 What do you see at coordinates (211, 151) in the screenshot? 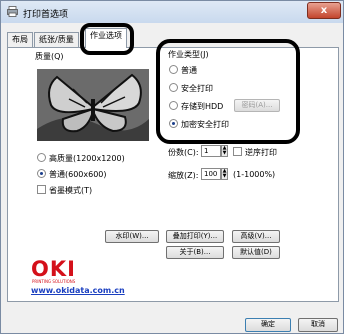
I see `copies-input: 1` at bounding box center [211, 151].